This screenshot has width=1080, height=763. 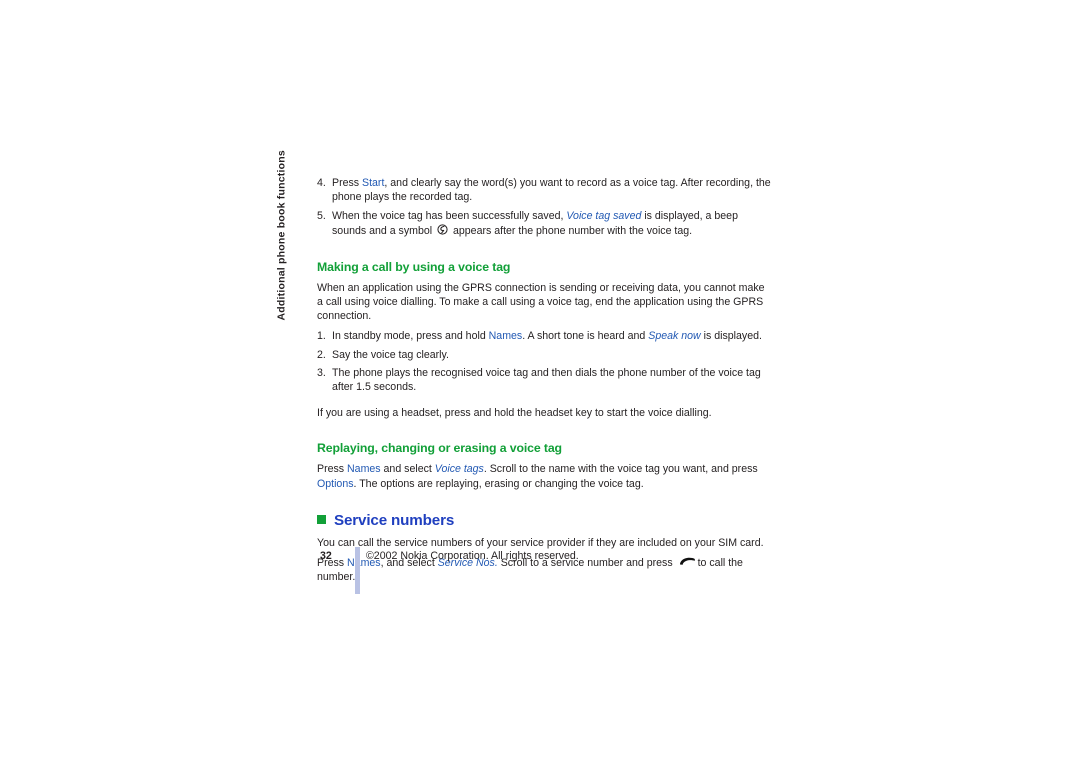 I want to click on text-run: In standby mode, press and hold, so click(x=410, y=336).